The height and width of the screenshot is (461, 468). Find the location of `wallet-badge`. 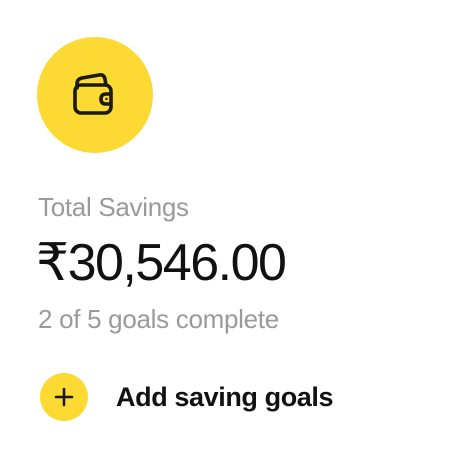

wallet-badge is located at coordinates (95, 95).